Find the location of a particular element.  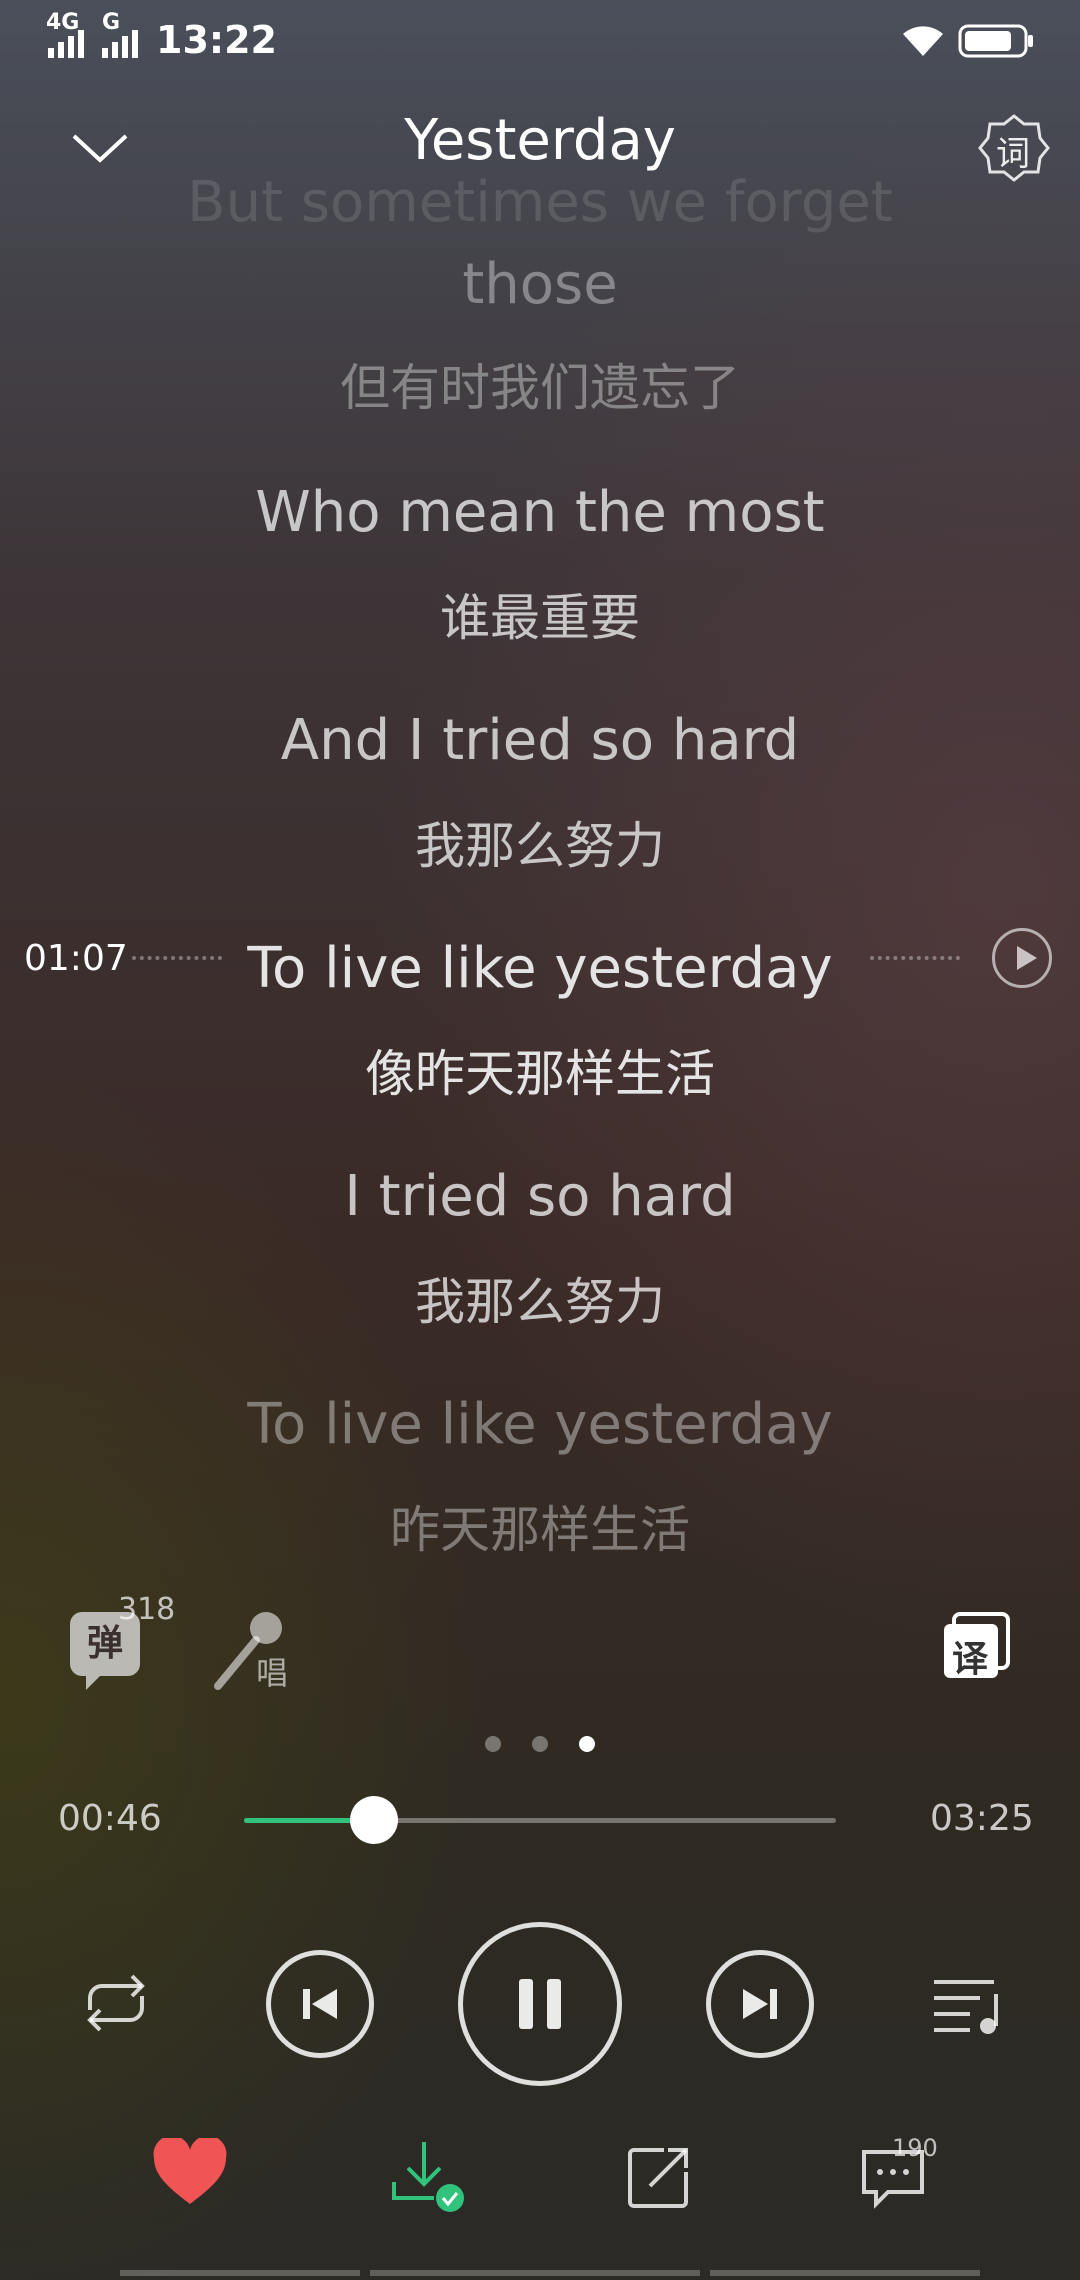

translate-button: 译 is located at coordinates (976, 1646).